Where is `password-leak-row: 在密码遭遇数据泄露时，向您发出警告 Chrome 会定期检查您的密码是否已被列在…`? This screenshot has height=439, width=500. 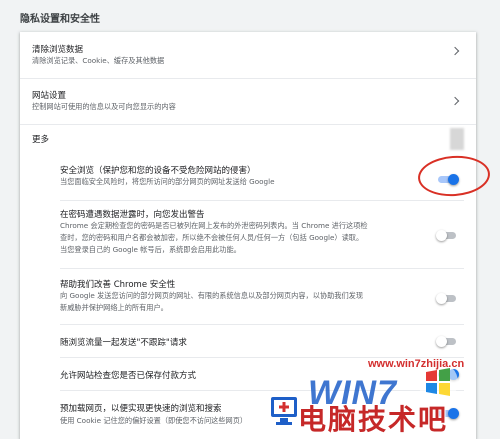 password-leak-row: 在密码遭遇数据泄露时，向您发出警告 Chrome 会定期检查您的密码是否已被列在… is located at coordinates (248, 233).